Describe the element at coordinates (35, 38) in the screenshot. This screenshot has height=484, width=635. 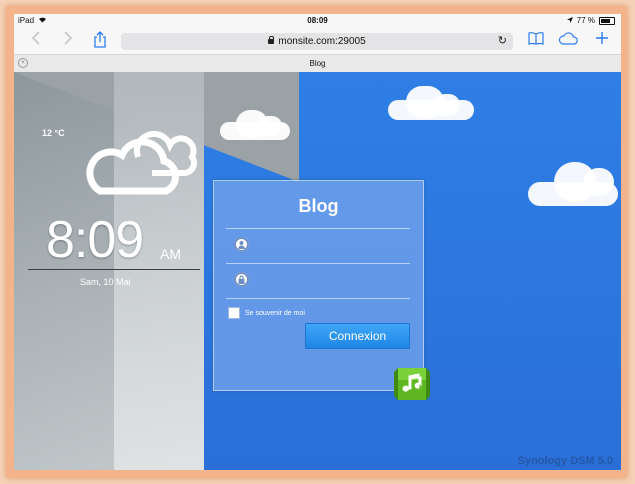
I see `chevron-left-icon` at that location.